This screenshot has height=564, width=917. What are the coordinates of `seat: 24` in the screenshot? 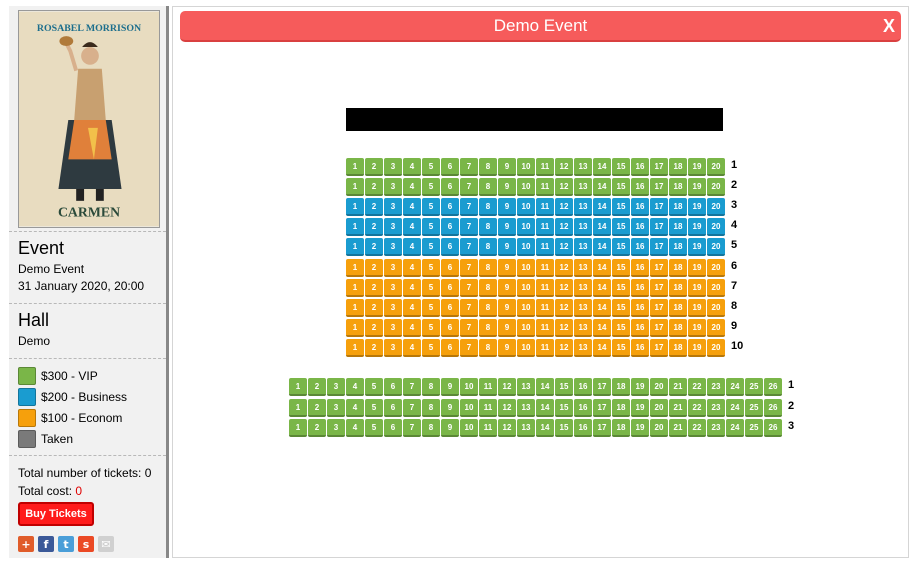 It's located at (735, 408).